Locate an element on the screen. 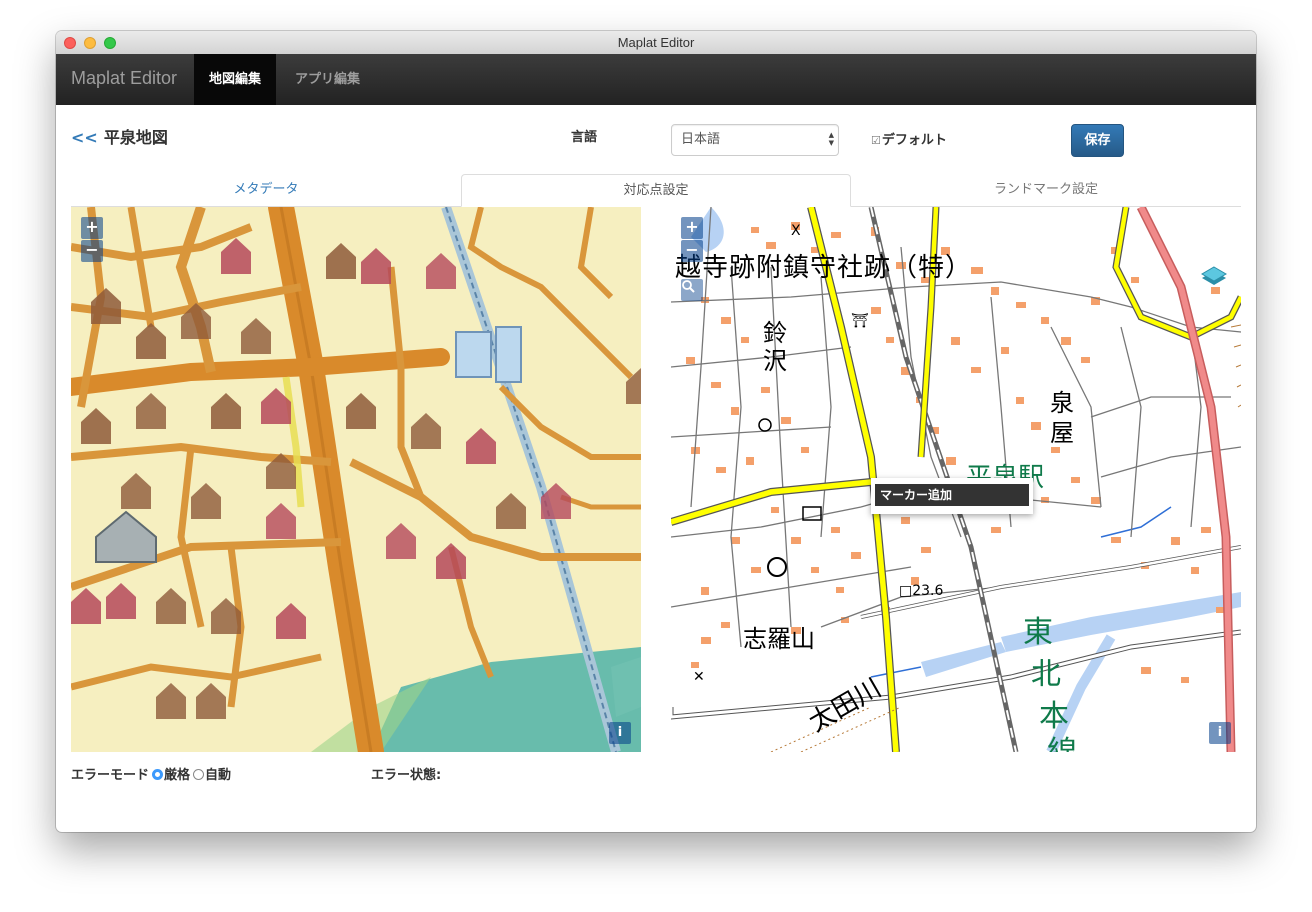  window-title: Maplat Editor is located at coordinates (656, 42).